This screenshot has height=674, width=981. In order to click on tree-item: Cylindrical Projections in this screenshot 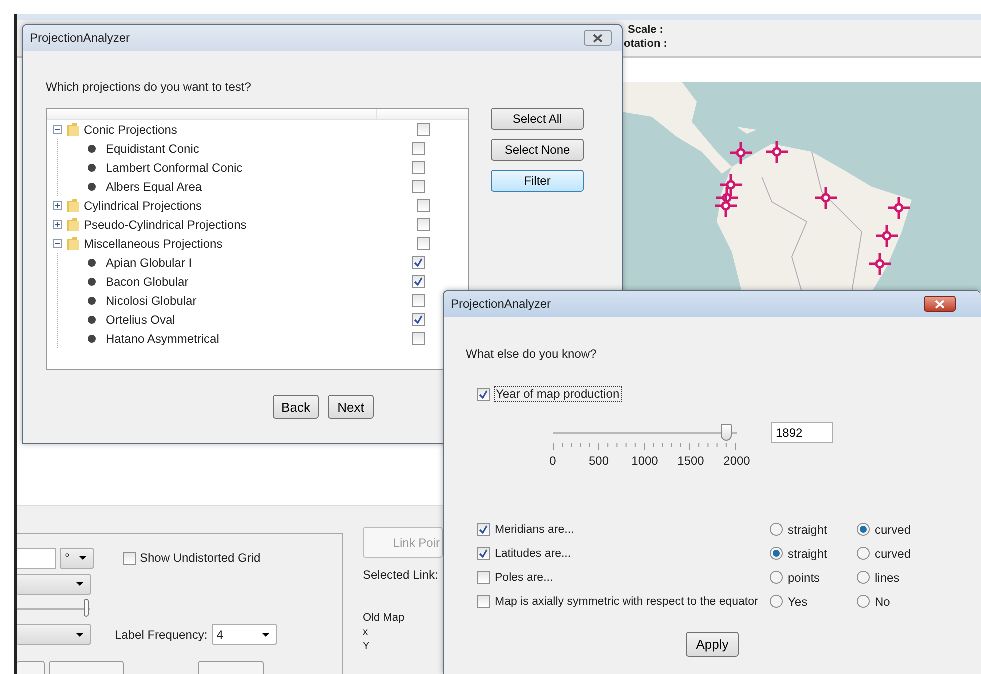, I will do `click(143, 205)`.